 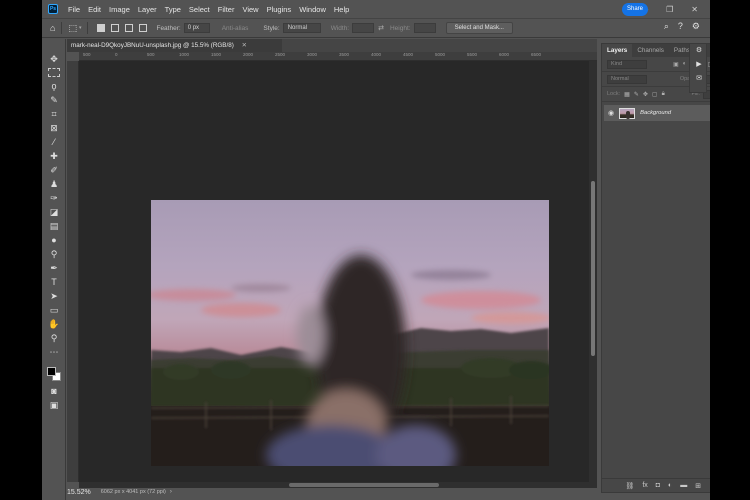 I want to click on style-select: Normal, so click(x=301, y=28).